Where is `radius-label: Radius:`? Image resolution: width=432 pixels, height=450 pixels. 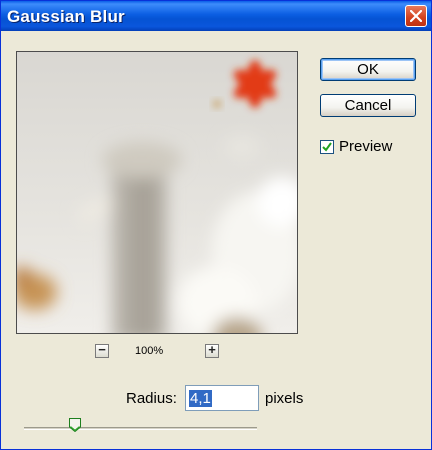
radius-label: Radius: is located at coordinates (151, 398).